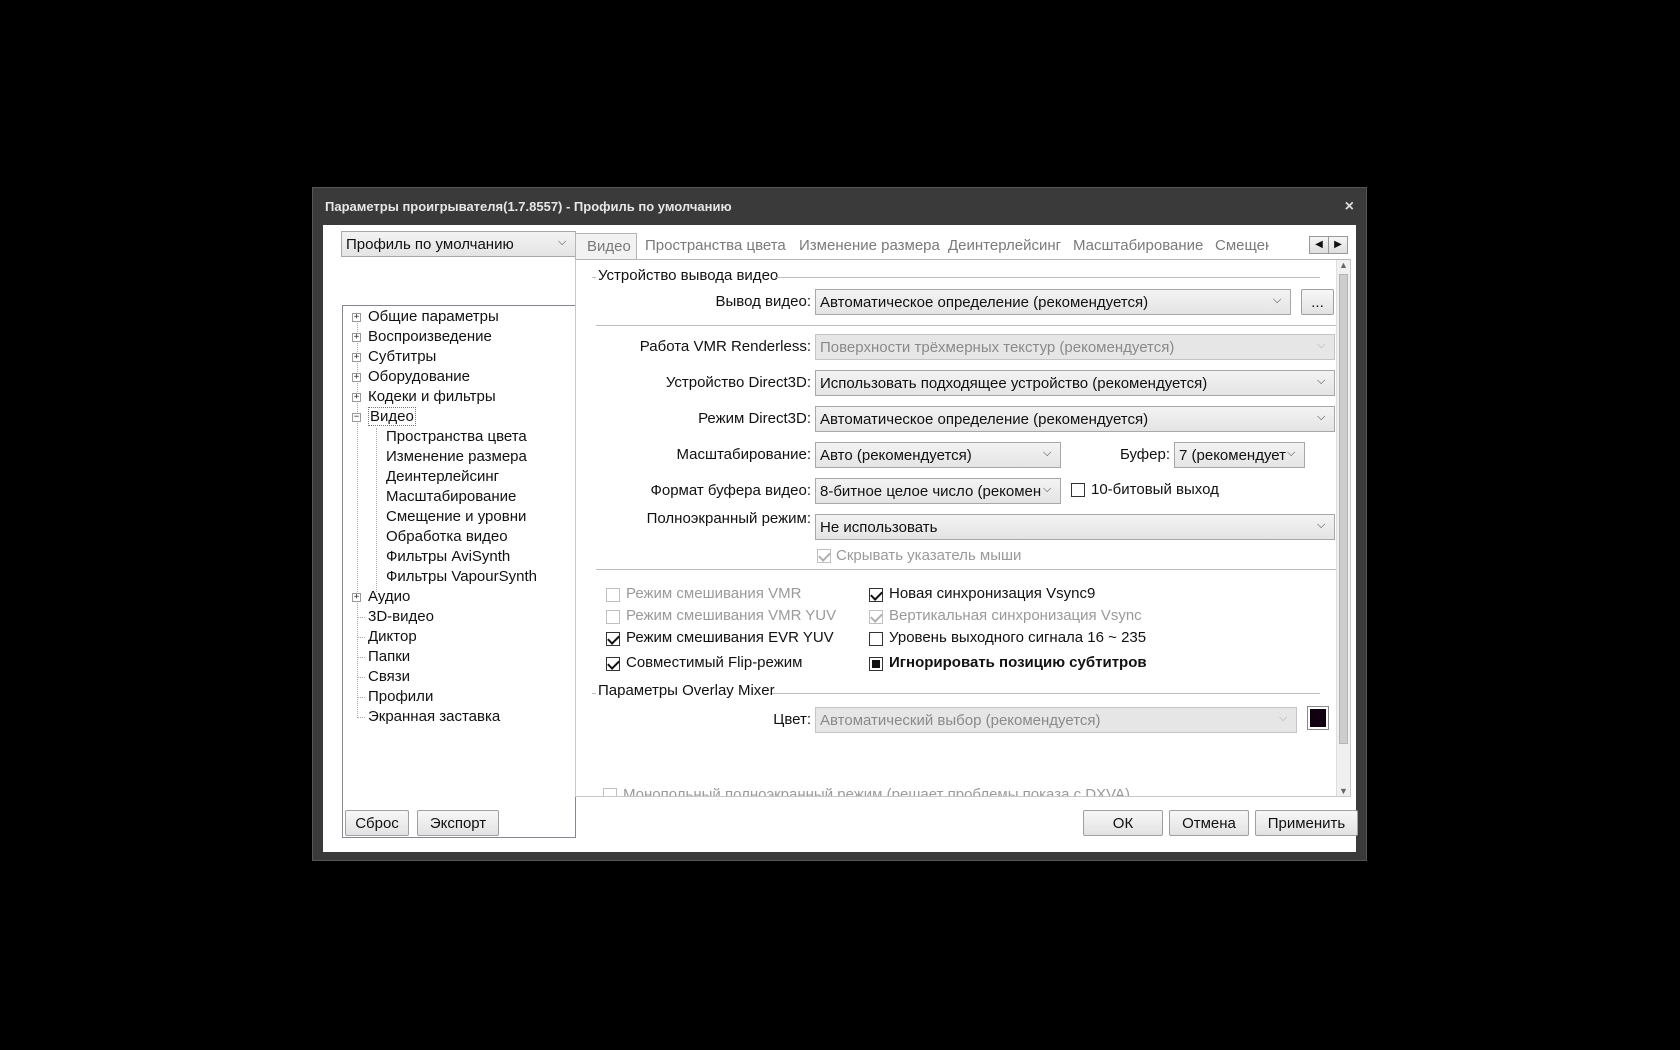  What do you see at coordinates (356, 417) in the screenshot?
I see `collapse-icon: −` at bounding box center [356, 417].